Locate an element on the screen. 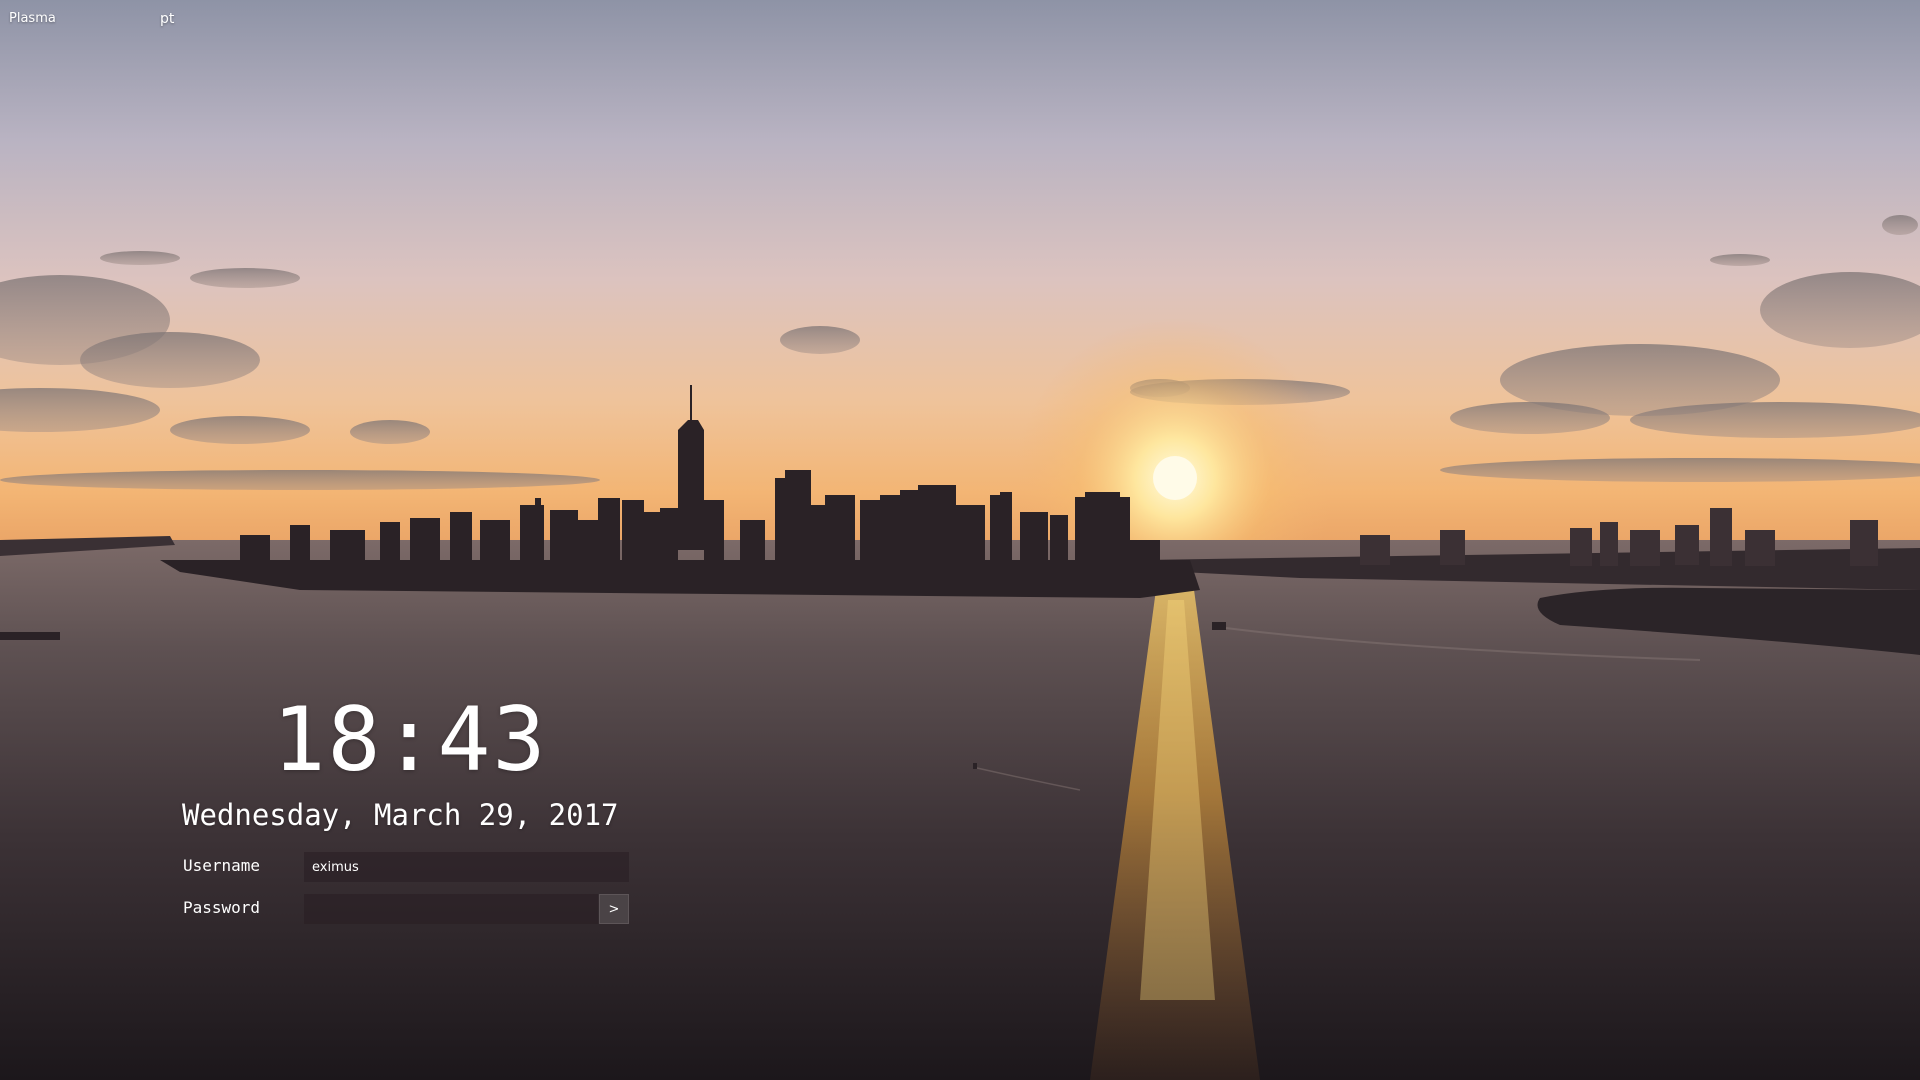 Image resolution: width=1920 pixels, height=1080 pixels. password-input is located at coordinates (451, 909).